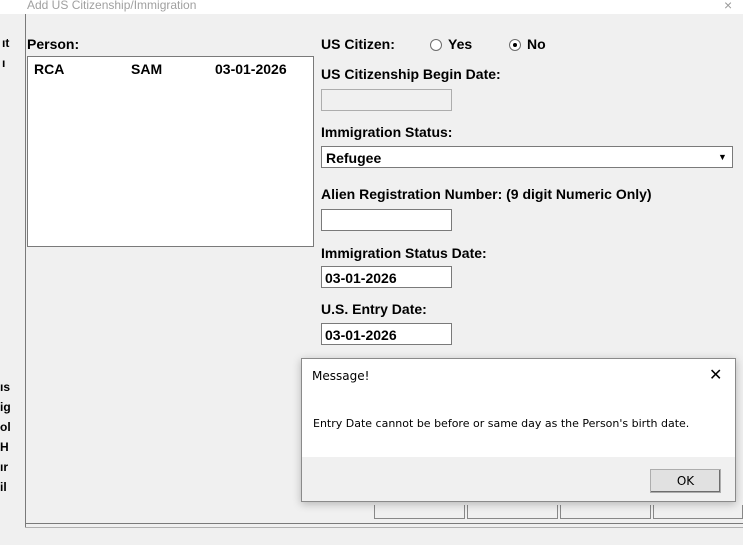 This screenshot has height=545, width=743. I want to click on entry-date-label: U.S. Entry Date:, so click(374, 309).